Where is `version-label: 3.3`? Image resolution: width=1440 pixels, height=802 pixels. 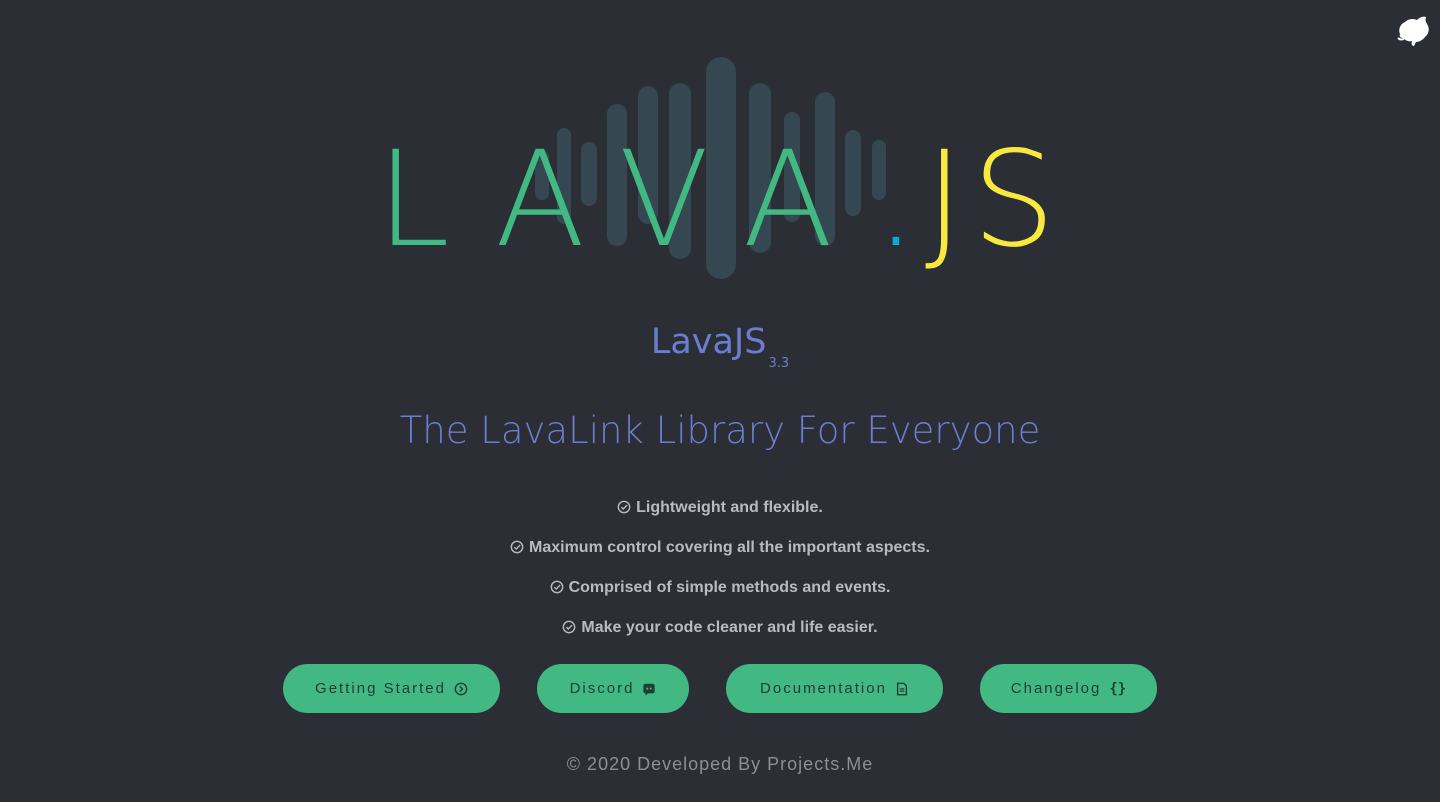
version-label: 3.3 is located at coordinates (779, 363).